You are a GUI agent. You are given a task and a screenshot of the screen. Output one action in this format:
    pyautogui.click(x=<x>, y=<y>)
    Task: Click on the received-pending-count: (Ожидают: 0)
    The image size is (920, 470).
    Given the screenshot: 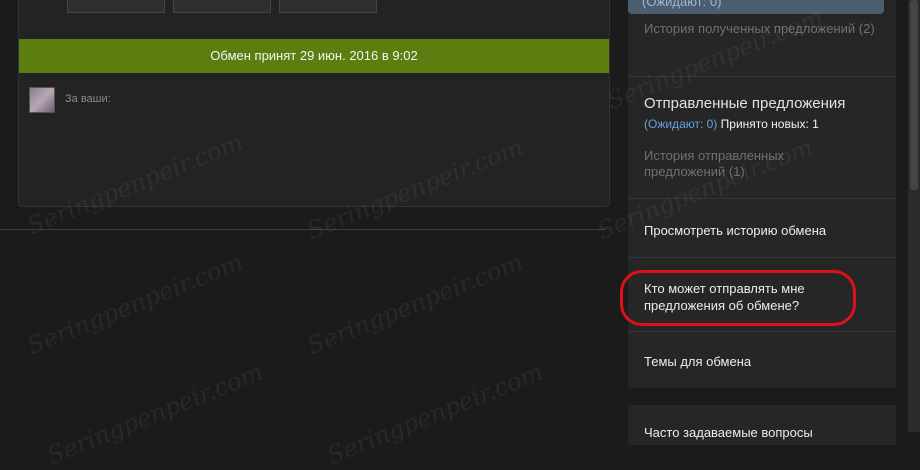 What is the action you would take?
    pyautogui.click(x=682, y=4)
    